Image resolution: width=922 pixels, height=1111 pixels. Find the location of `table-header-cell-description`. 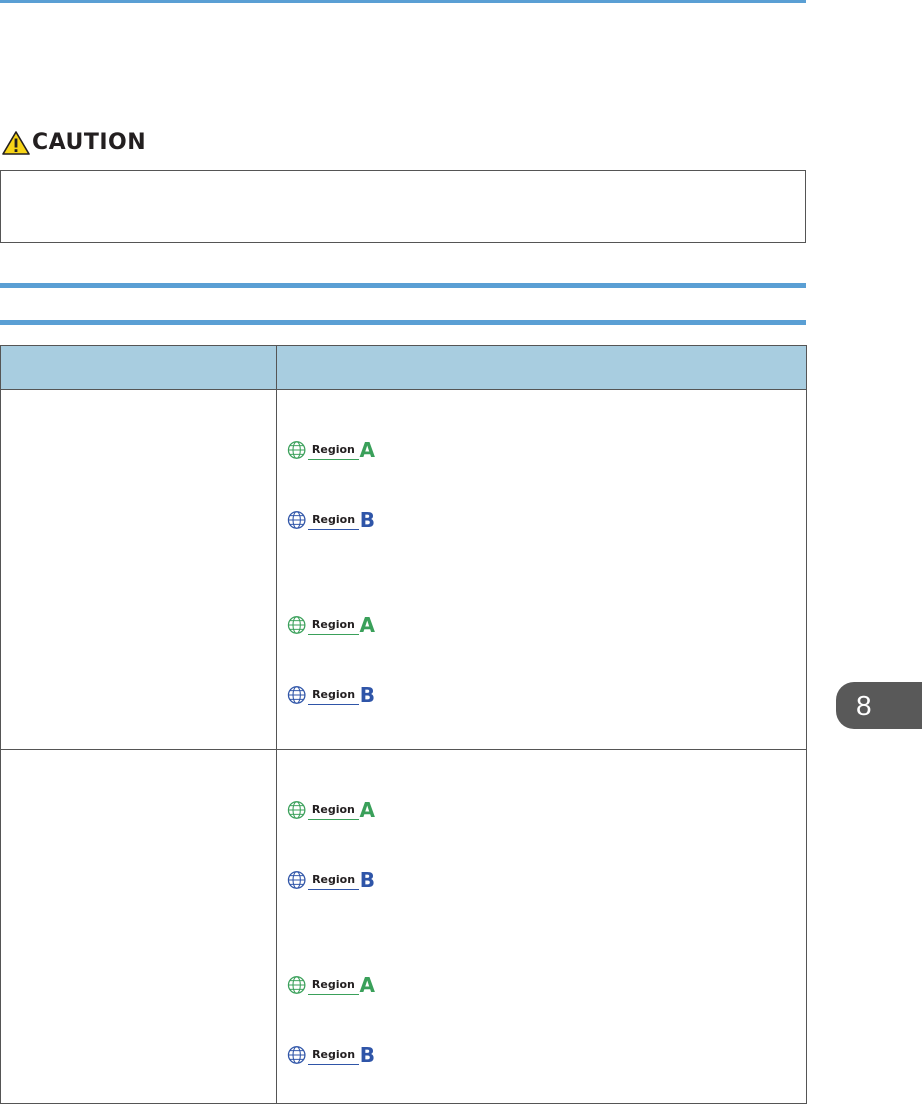

table-header-cell-description is located at coordinates (541, 367).